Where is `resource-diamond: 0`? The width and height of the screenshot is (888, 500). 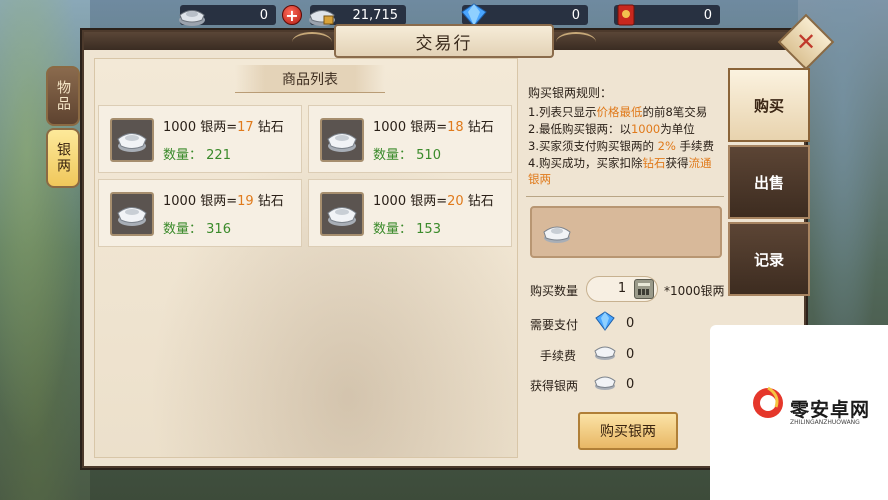 resource-diamond: 0 is located at coordinates (524, 15).